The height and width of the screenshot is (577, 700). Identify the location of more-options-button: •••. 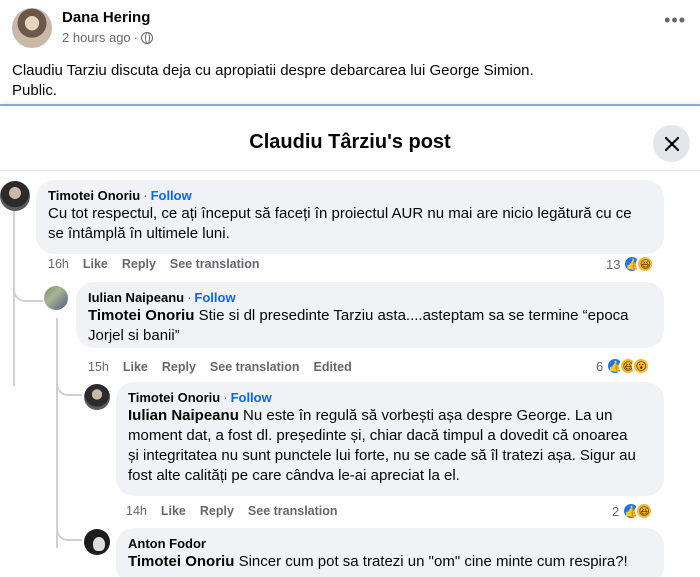
(675, 20).